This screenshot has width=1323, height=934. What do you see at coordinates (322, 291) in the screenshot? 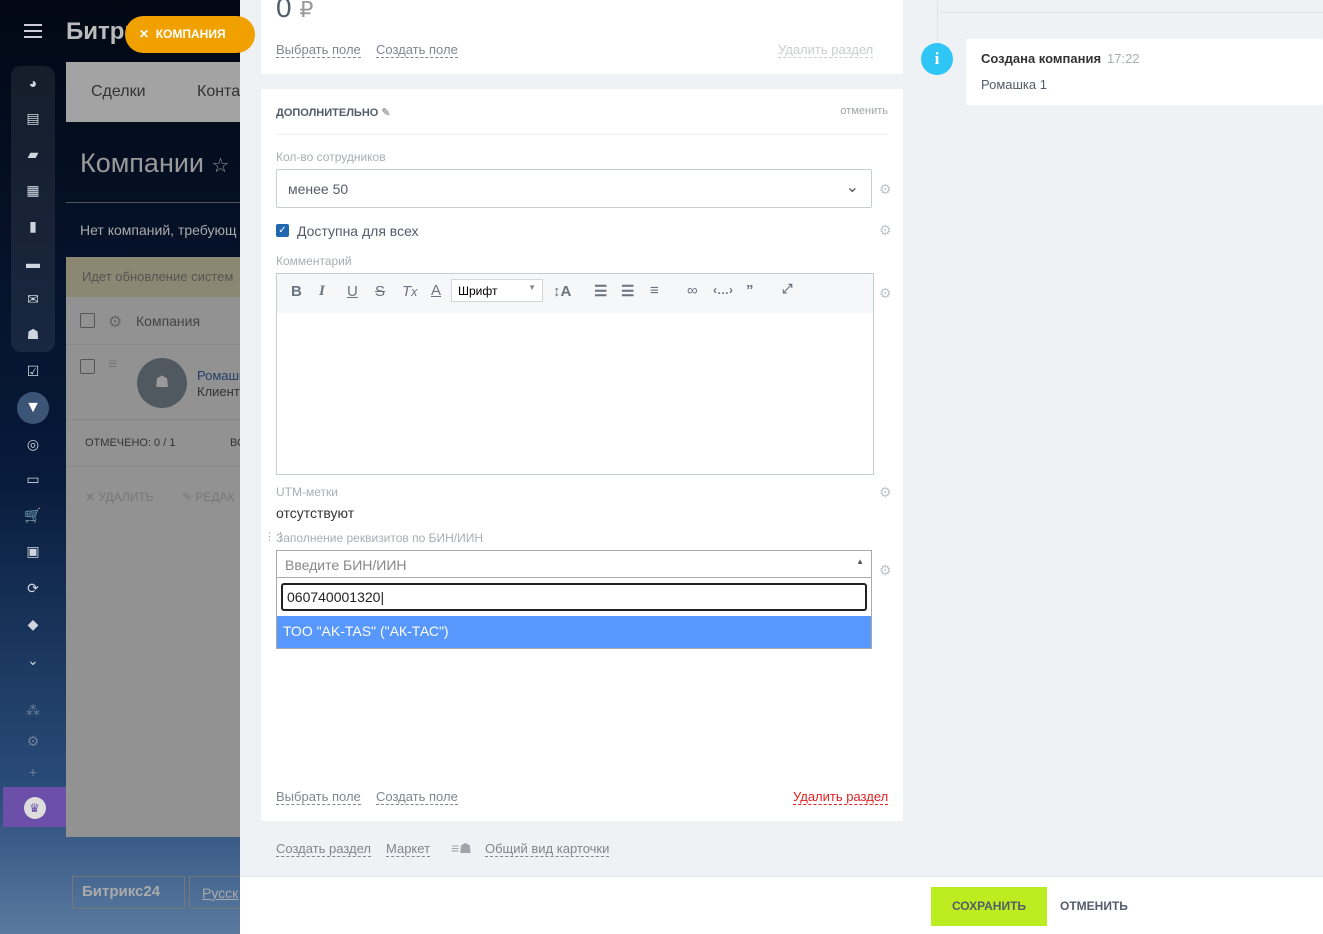
I see `italic-icon: I` at bounding box center [322, 291].